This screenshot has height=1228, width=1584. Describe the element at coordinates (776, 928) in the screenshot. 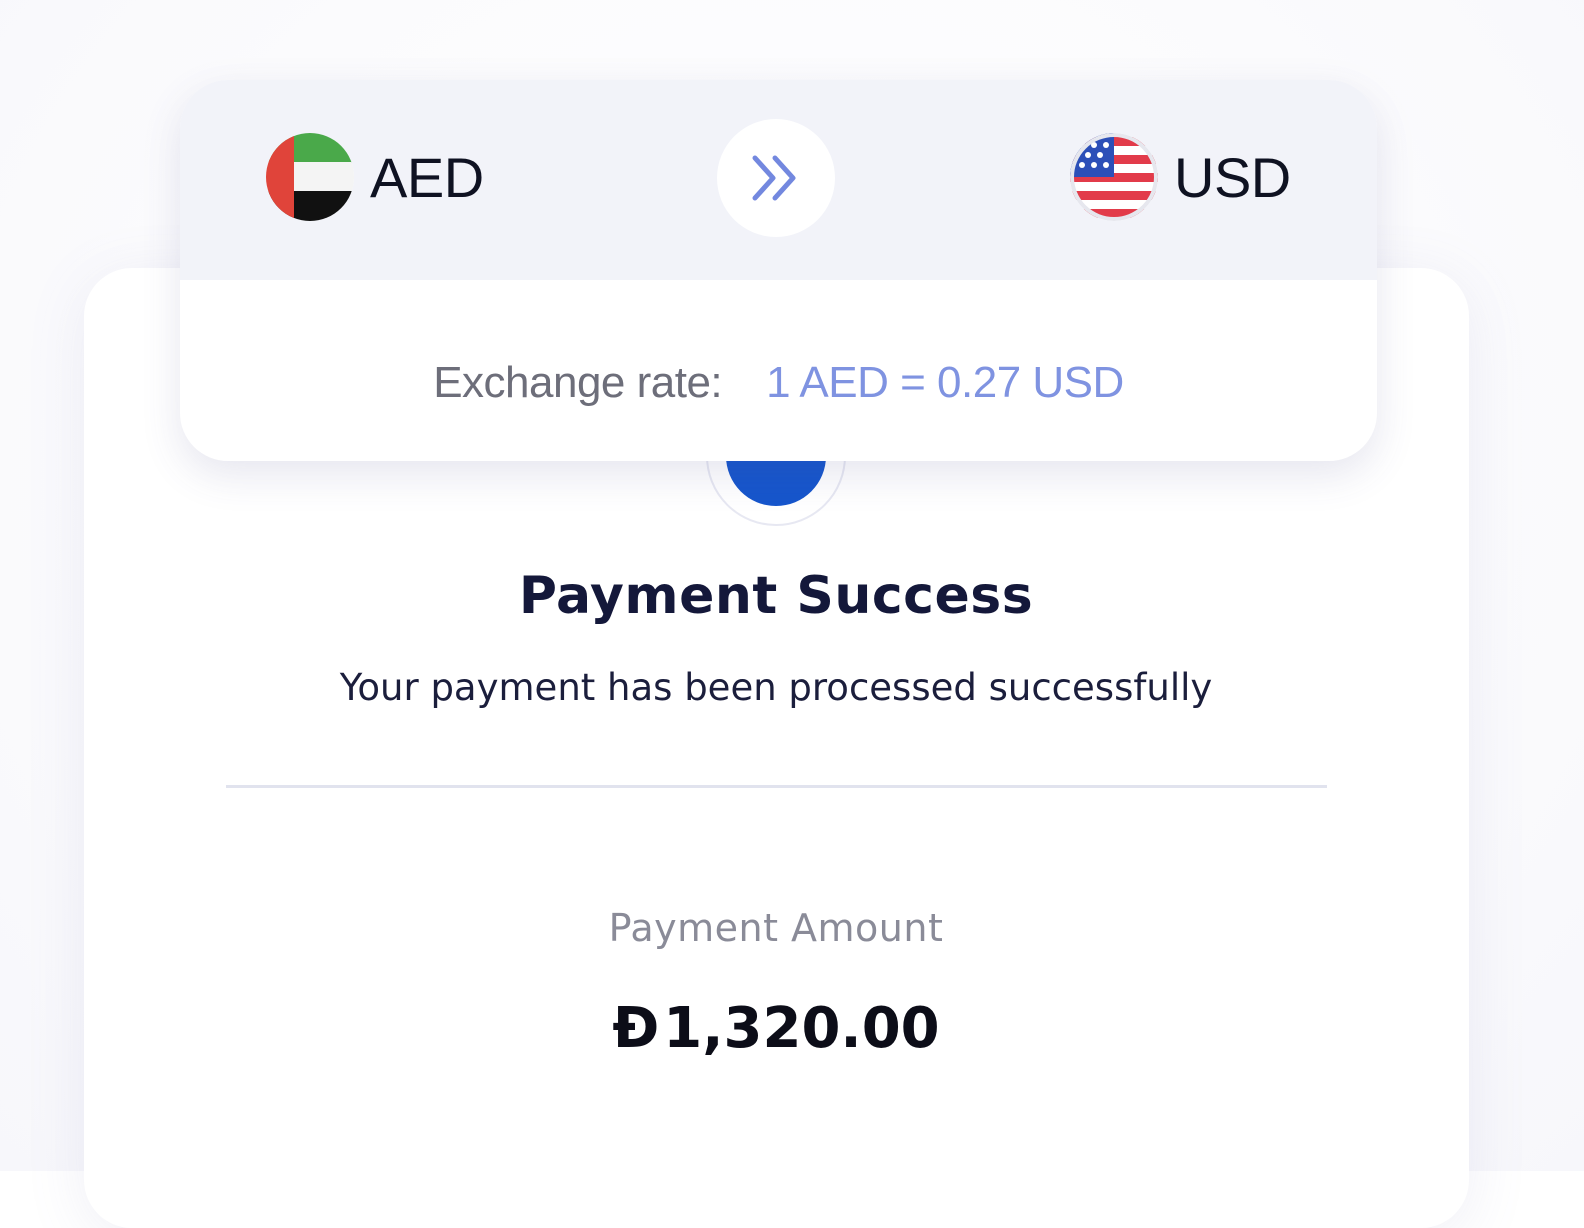

I see `payment-amount-label: Payment Amount` at that location.